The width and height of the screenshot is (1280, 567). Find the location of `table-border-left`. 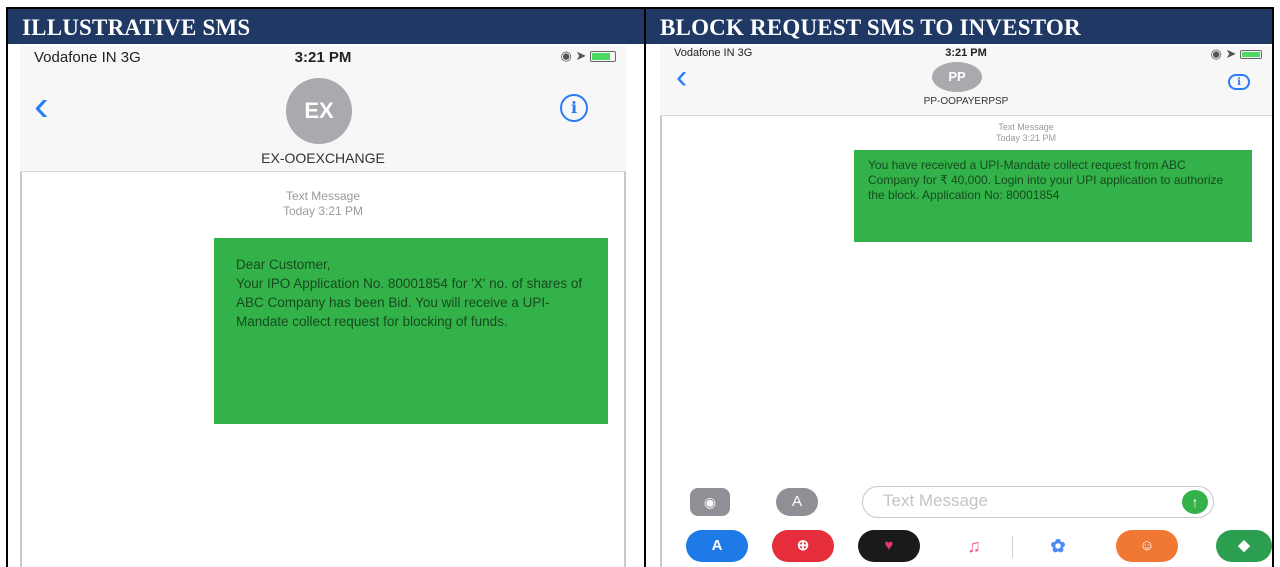

table-border-left is located at coordinates (7, 287).